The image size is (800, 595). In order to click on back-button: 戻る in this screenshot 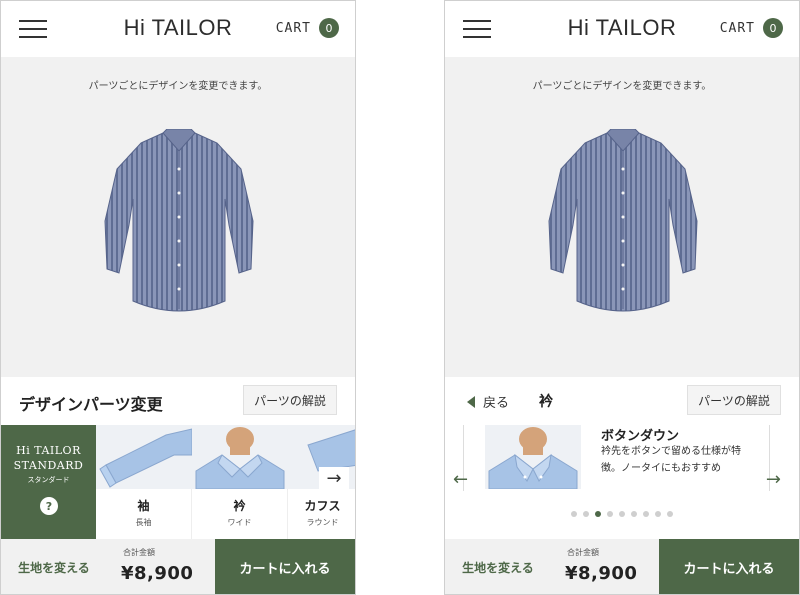, I will do `click(488, 401)`.